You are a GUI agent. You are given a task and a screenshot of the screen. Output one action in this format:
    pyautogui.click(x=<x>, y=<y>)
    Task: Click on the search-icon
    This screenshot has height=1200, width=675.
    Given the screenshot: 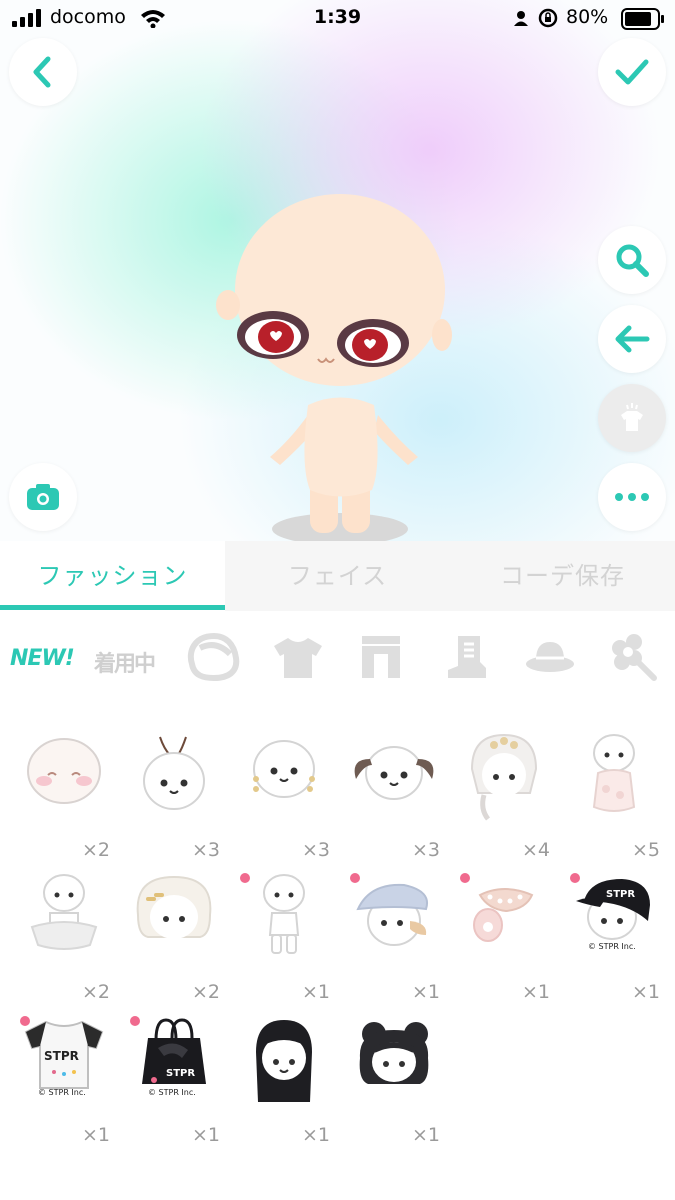 What is the action you would take?
    pyautogui.click(x=632, y=260)
    